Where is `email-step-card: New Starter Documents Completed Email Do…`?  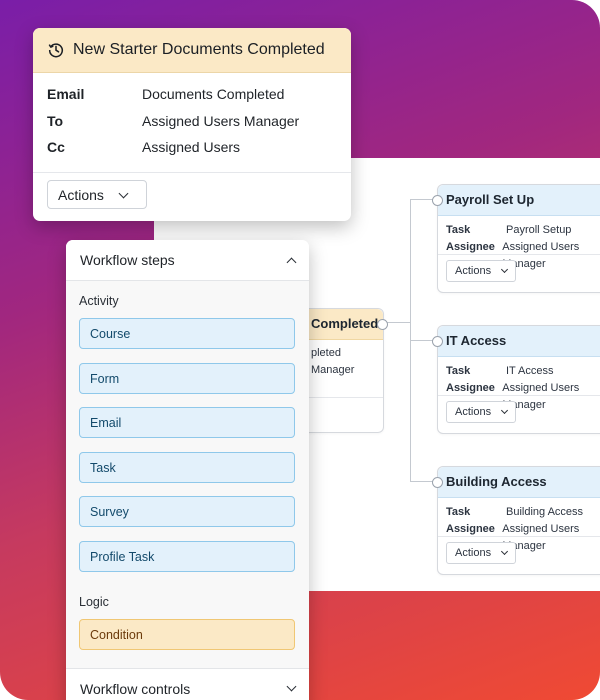
email-step-card: New Starter Documents Completed Email Do… is located at coordinates (192, 124).